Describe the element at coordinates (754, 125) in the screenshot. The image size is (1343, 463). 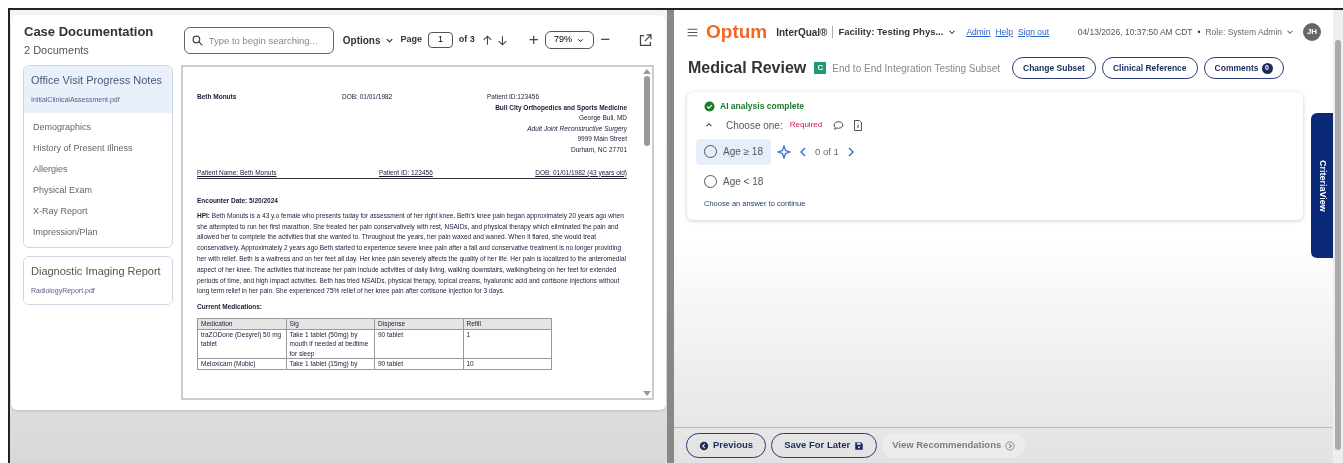
I see `question-prompt: Choose one:` at that location.